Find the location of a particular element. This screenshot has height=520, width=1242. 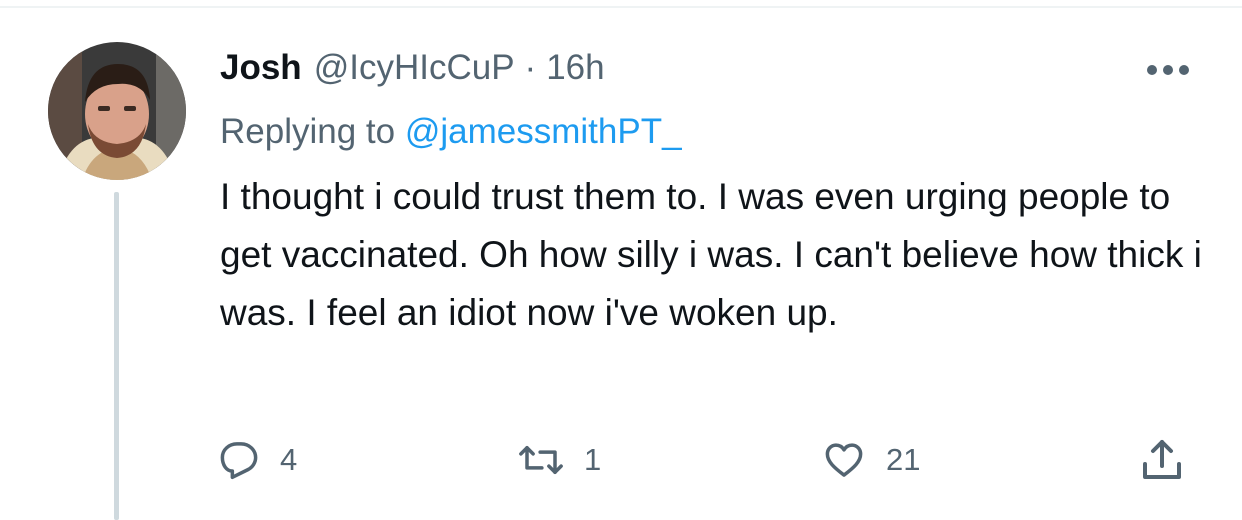

tweet-header: Josh @IcyHIcCuP · 16h is located at coordinates (412, 68).